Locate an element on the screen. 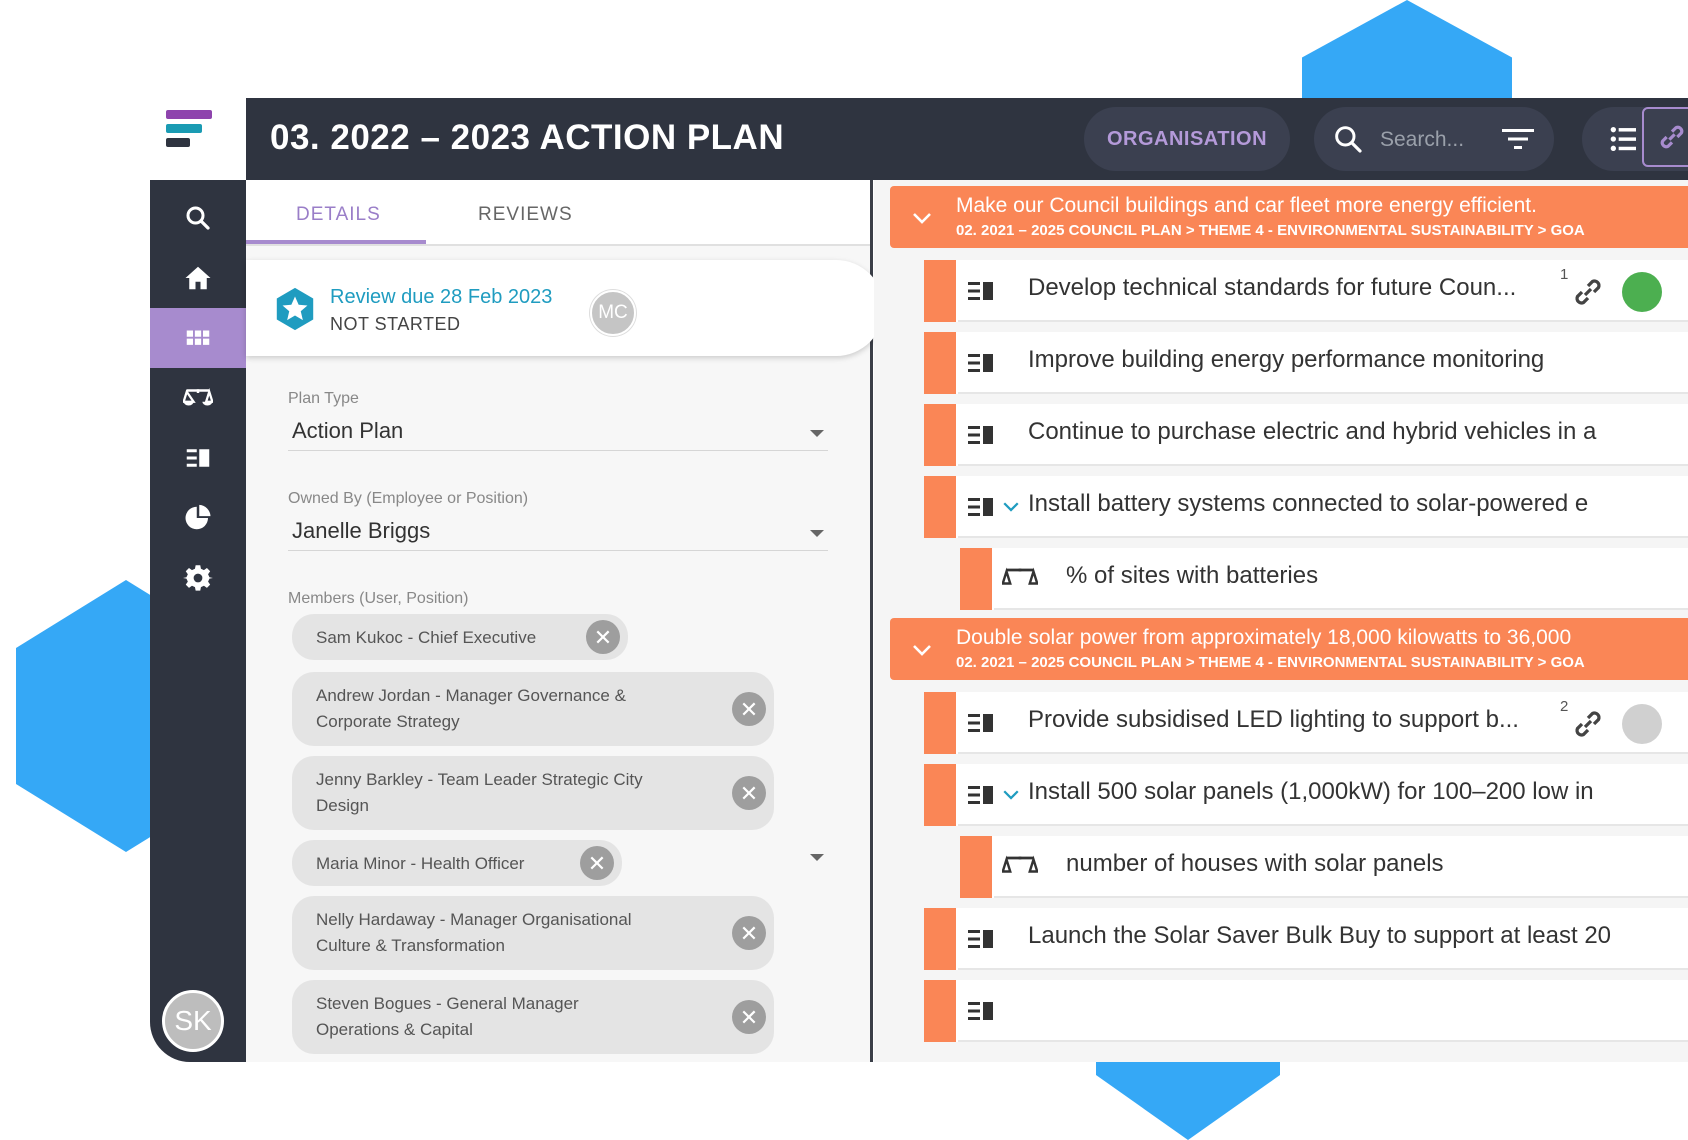  gear-icon is located at coordinates (198, 578).